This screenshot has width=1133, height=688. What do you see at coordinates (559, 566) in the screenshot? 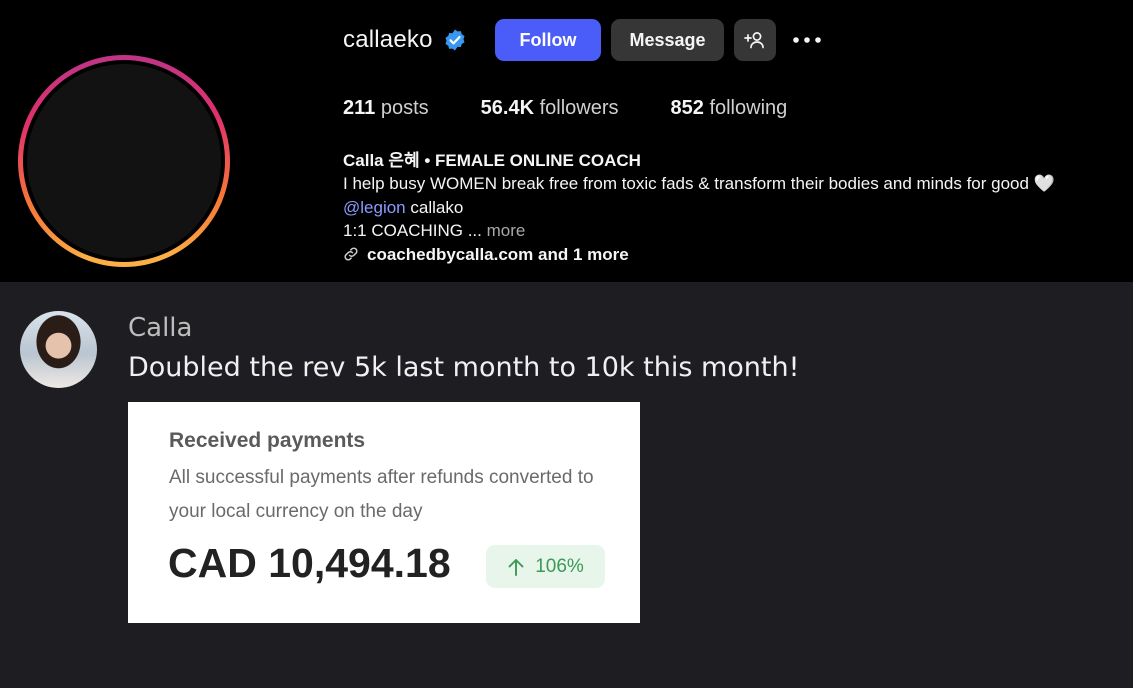
I see `change-percent: 106%` at bounding box center [559, 566].